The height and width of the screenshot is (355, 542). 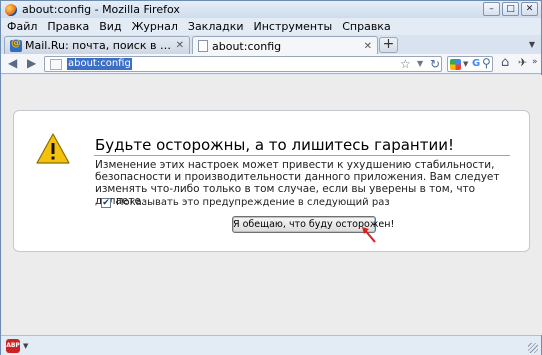 I want to click on minimize-button: –, so click(x=491, y=9).